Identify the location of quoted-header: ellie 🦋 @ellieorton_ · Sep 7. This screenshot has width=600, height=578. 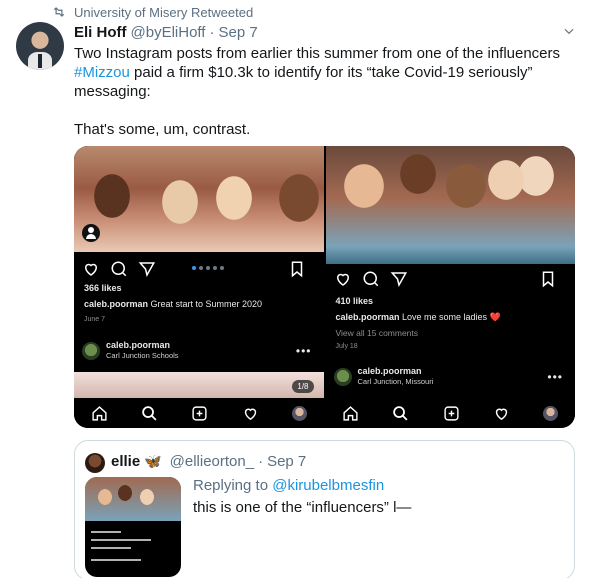
(208, 461).